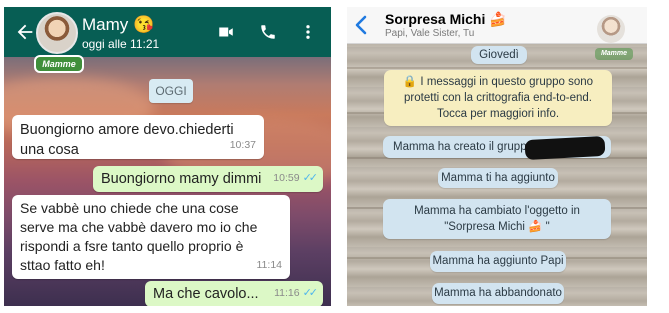  Describe the element at coordinates (498, 293) in the screenshot. I see `system-event: Mamma ha abbandonato` at that location.